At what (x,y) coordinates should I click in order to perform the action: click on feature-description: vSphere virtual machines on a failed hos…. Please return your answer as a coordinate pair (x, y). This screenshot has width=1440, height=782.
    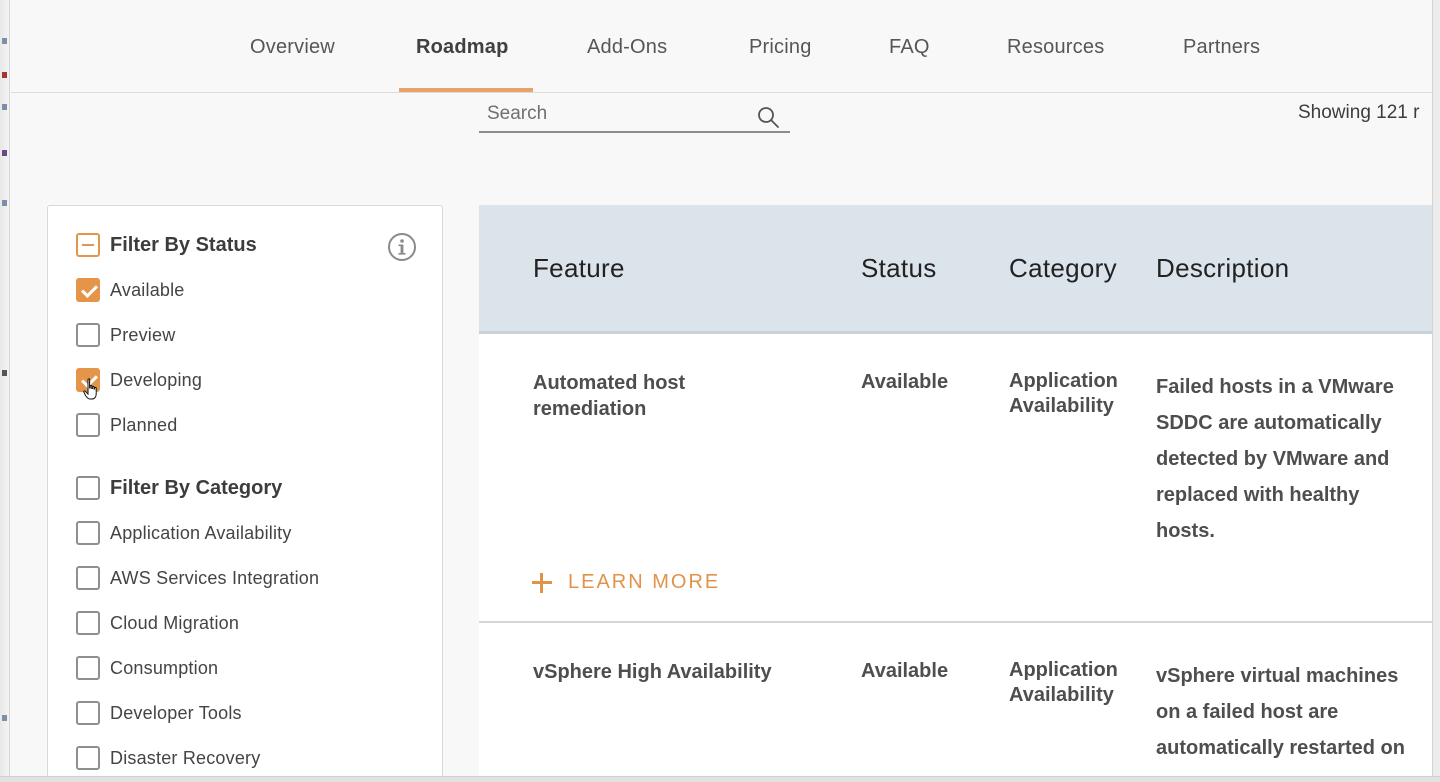
    Looking at the image, I should click on (1291, 712).